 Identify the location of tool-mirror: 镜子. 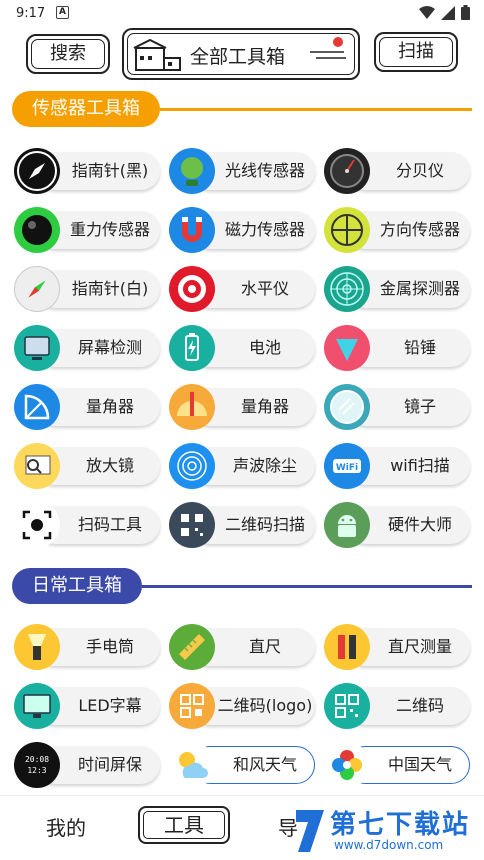
(397, 407).